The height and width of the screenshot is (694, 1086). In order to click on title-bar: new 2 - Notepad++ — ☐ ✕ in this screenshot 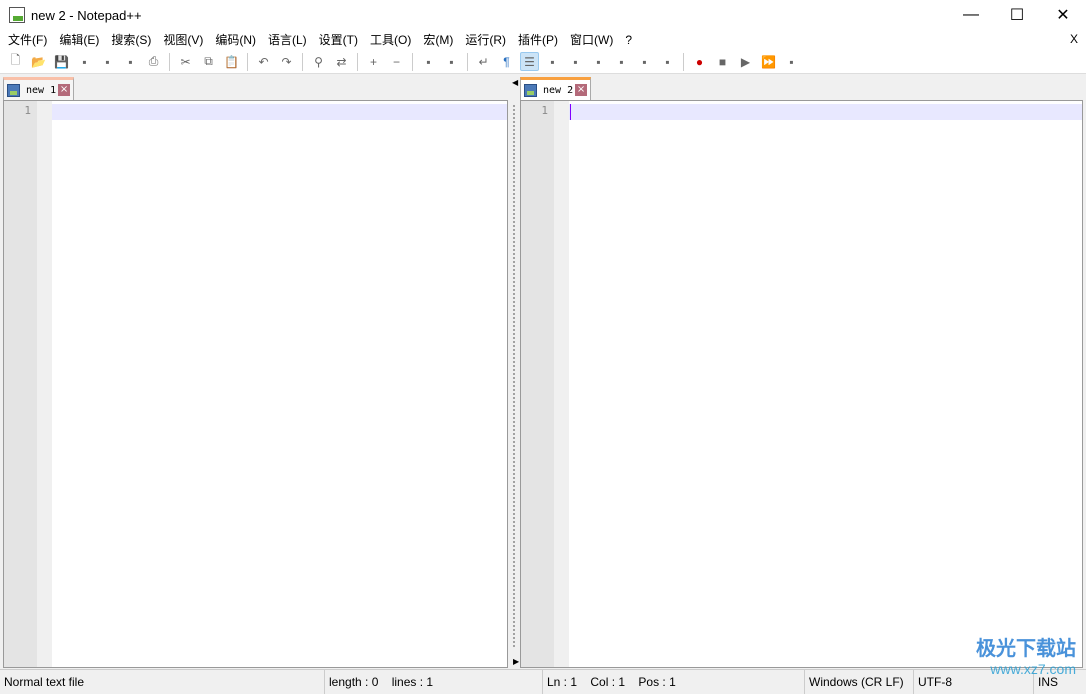, I will do `click(543, 15)`.